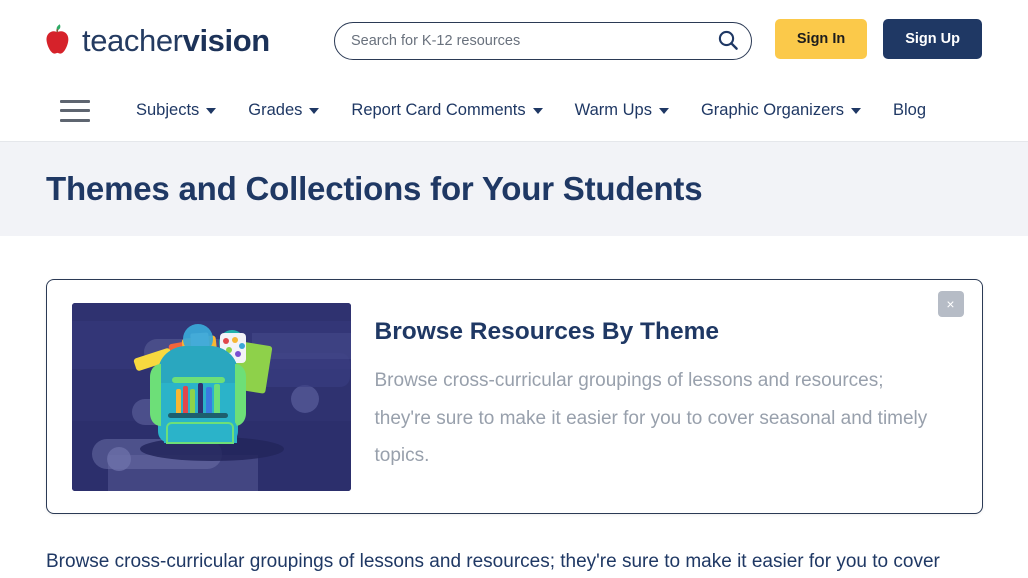 The height and width of the screenshot is (578, 1028). Describe the element at coordinates (821, 39) in the screenshot. I see `sign-in-button: Sign In` at that location.